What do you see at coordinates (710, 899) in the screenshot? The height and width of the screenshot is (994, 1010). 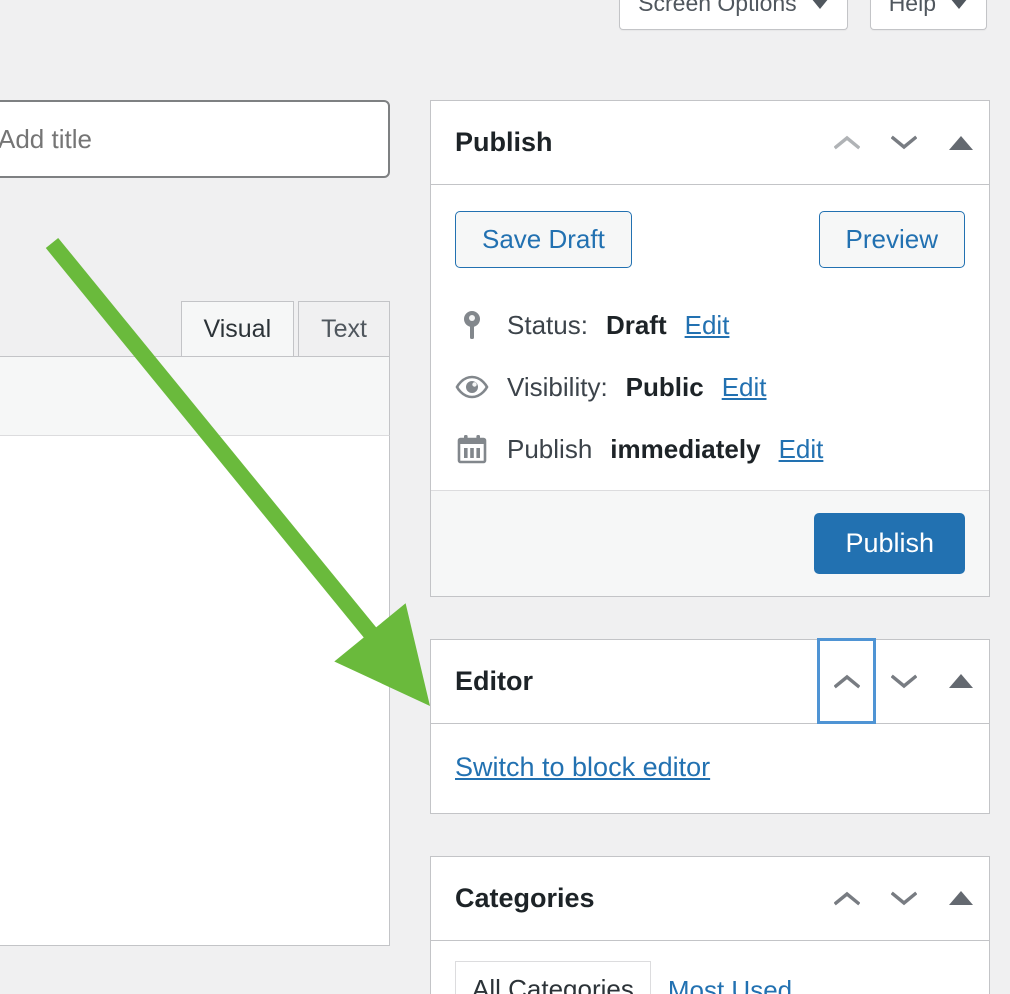 I see `categories-postbox-header: Categories` at bounding box center [710, 899].